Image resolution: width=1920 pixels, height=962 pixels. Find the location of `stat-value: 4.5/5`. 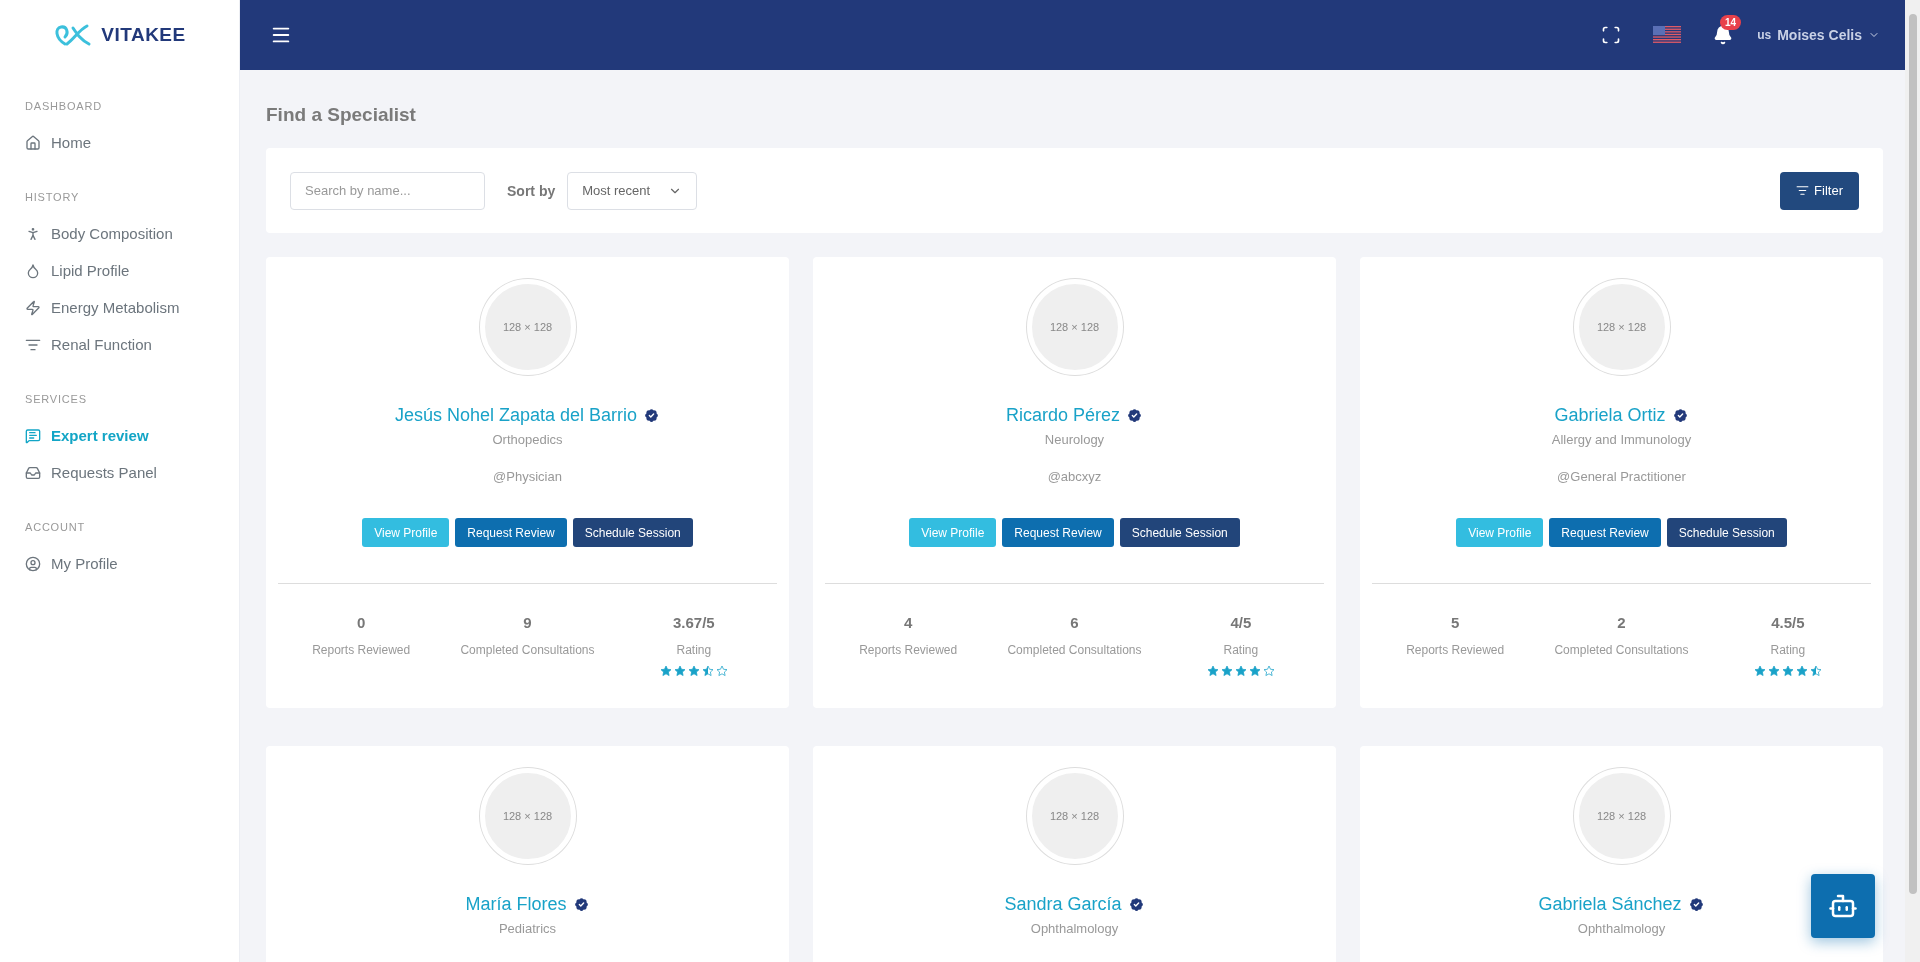

stat-value: 4.5/5 is located at coordinates (1788, 622).